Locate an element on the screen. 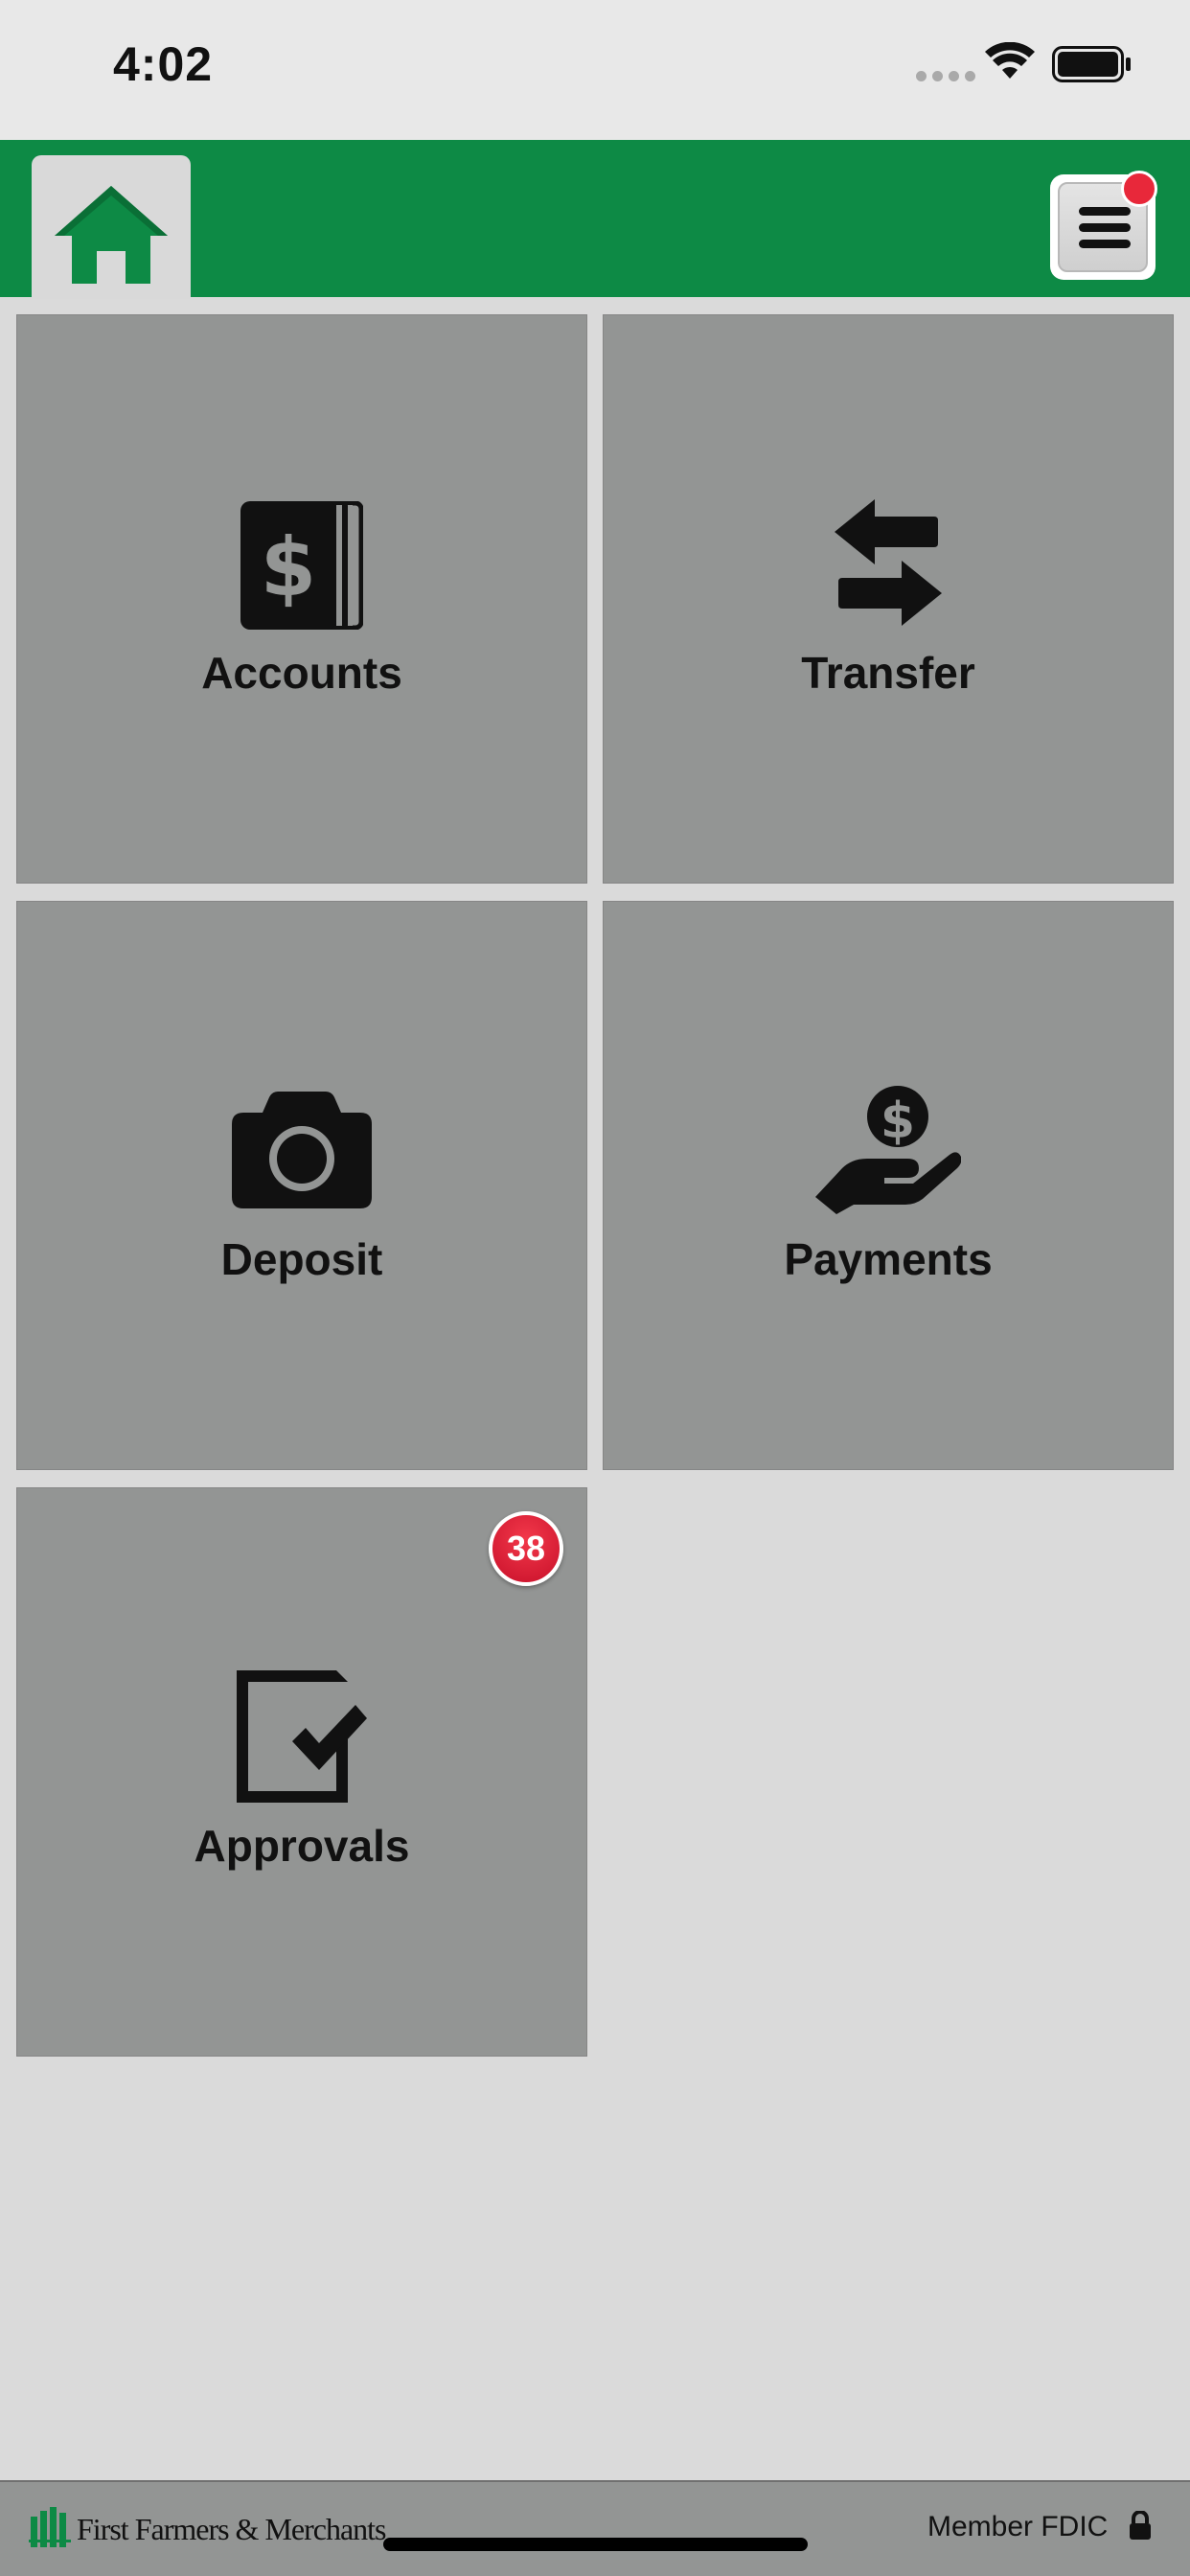  tile-label: Accounts is located at coordinates (302, 673).